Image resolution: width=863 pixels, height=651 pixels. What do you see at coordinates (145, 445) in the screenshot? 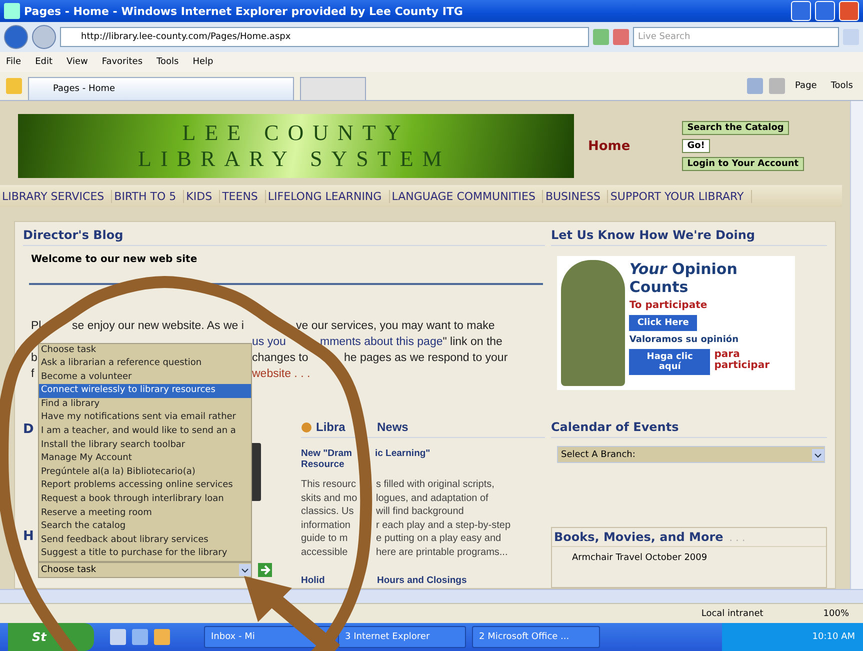
I see `dropdown-option: Install the library search toolbar` at bounding box center [145, 445].